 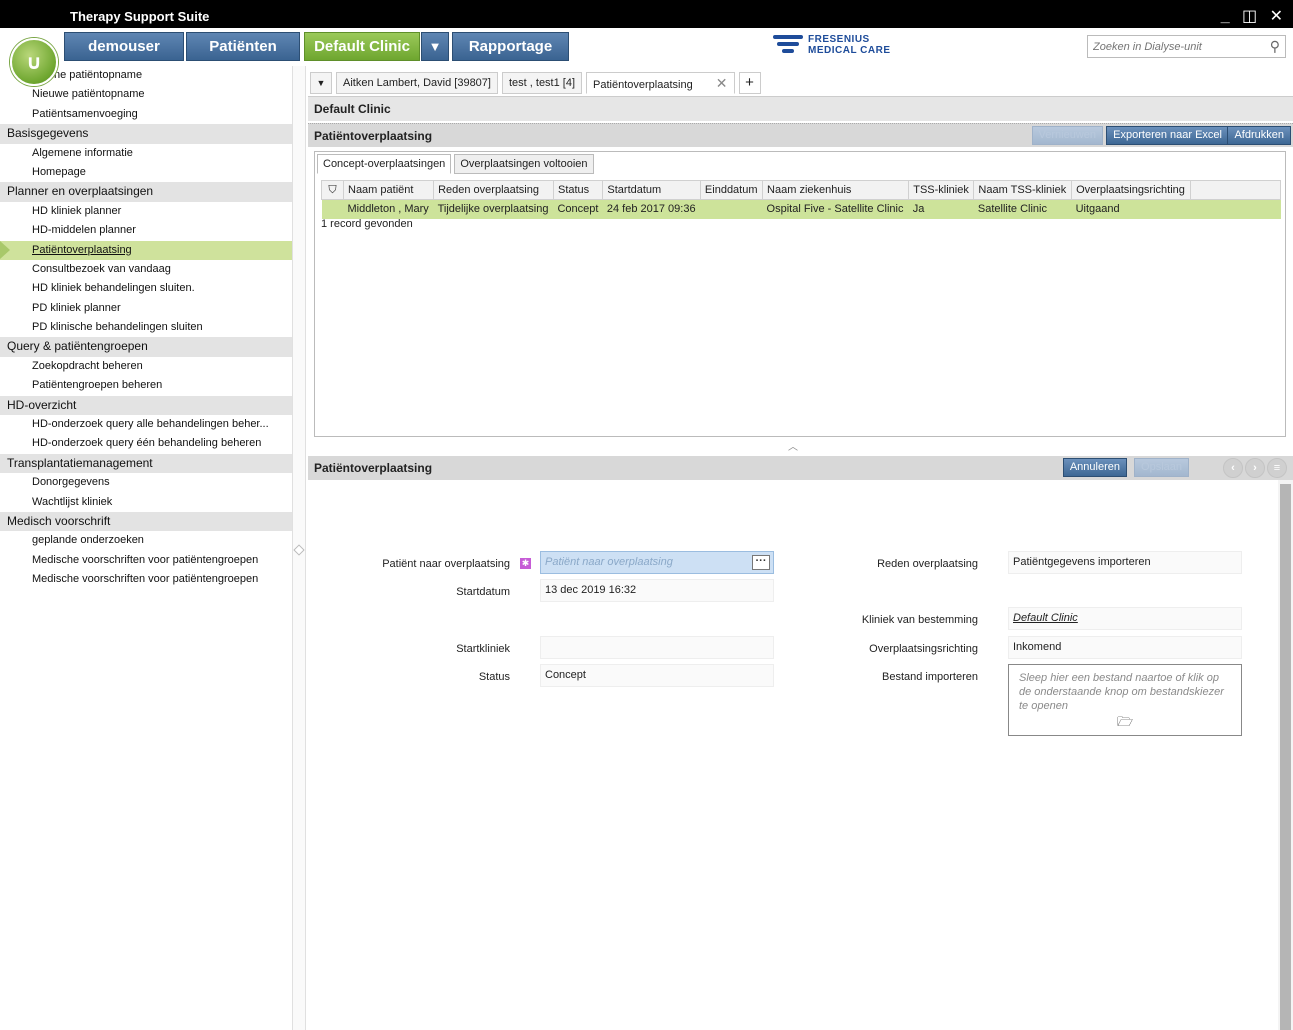 What do you see at coordinates (578, 209) in the screenshot?
I see `table-cell: Concept` at bounding box center [578, 209].